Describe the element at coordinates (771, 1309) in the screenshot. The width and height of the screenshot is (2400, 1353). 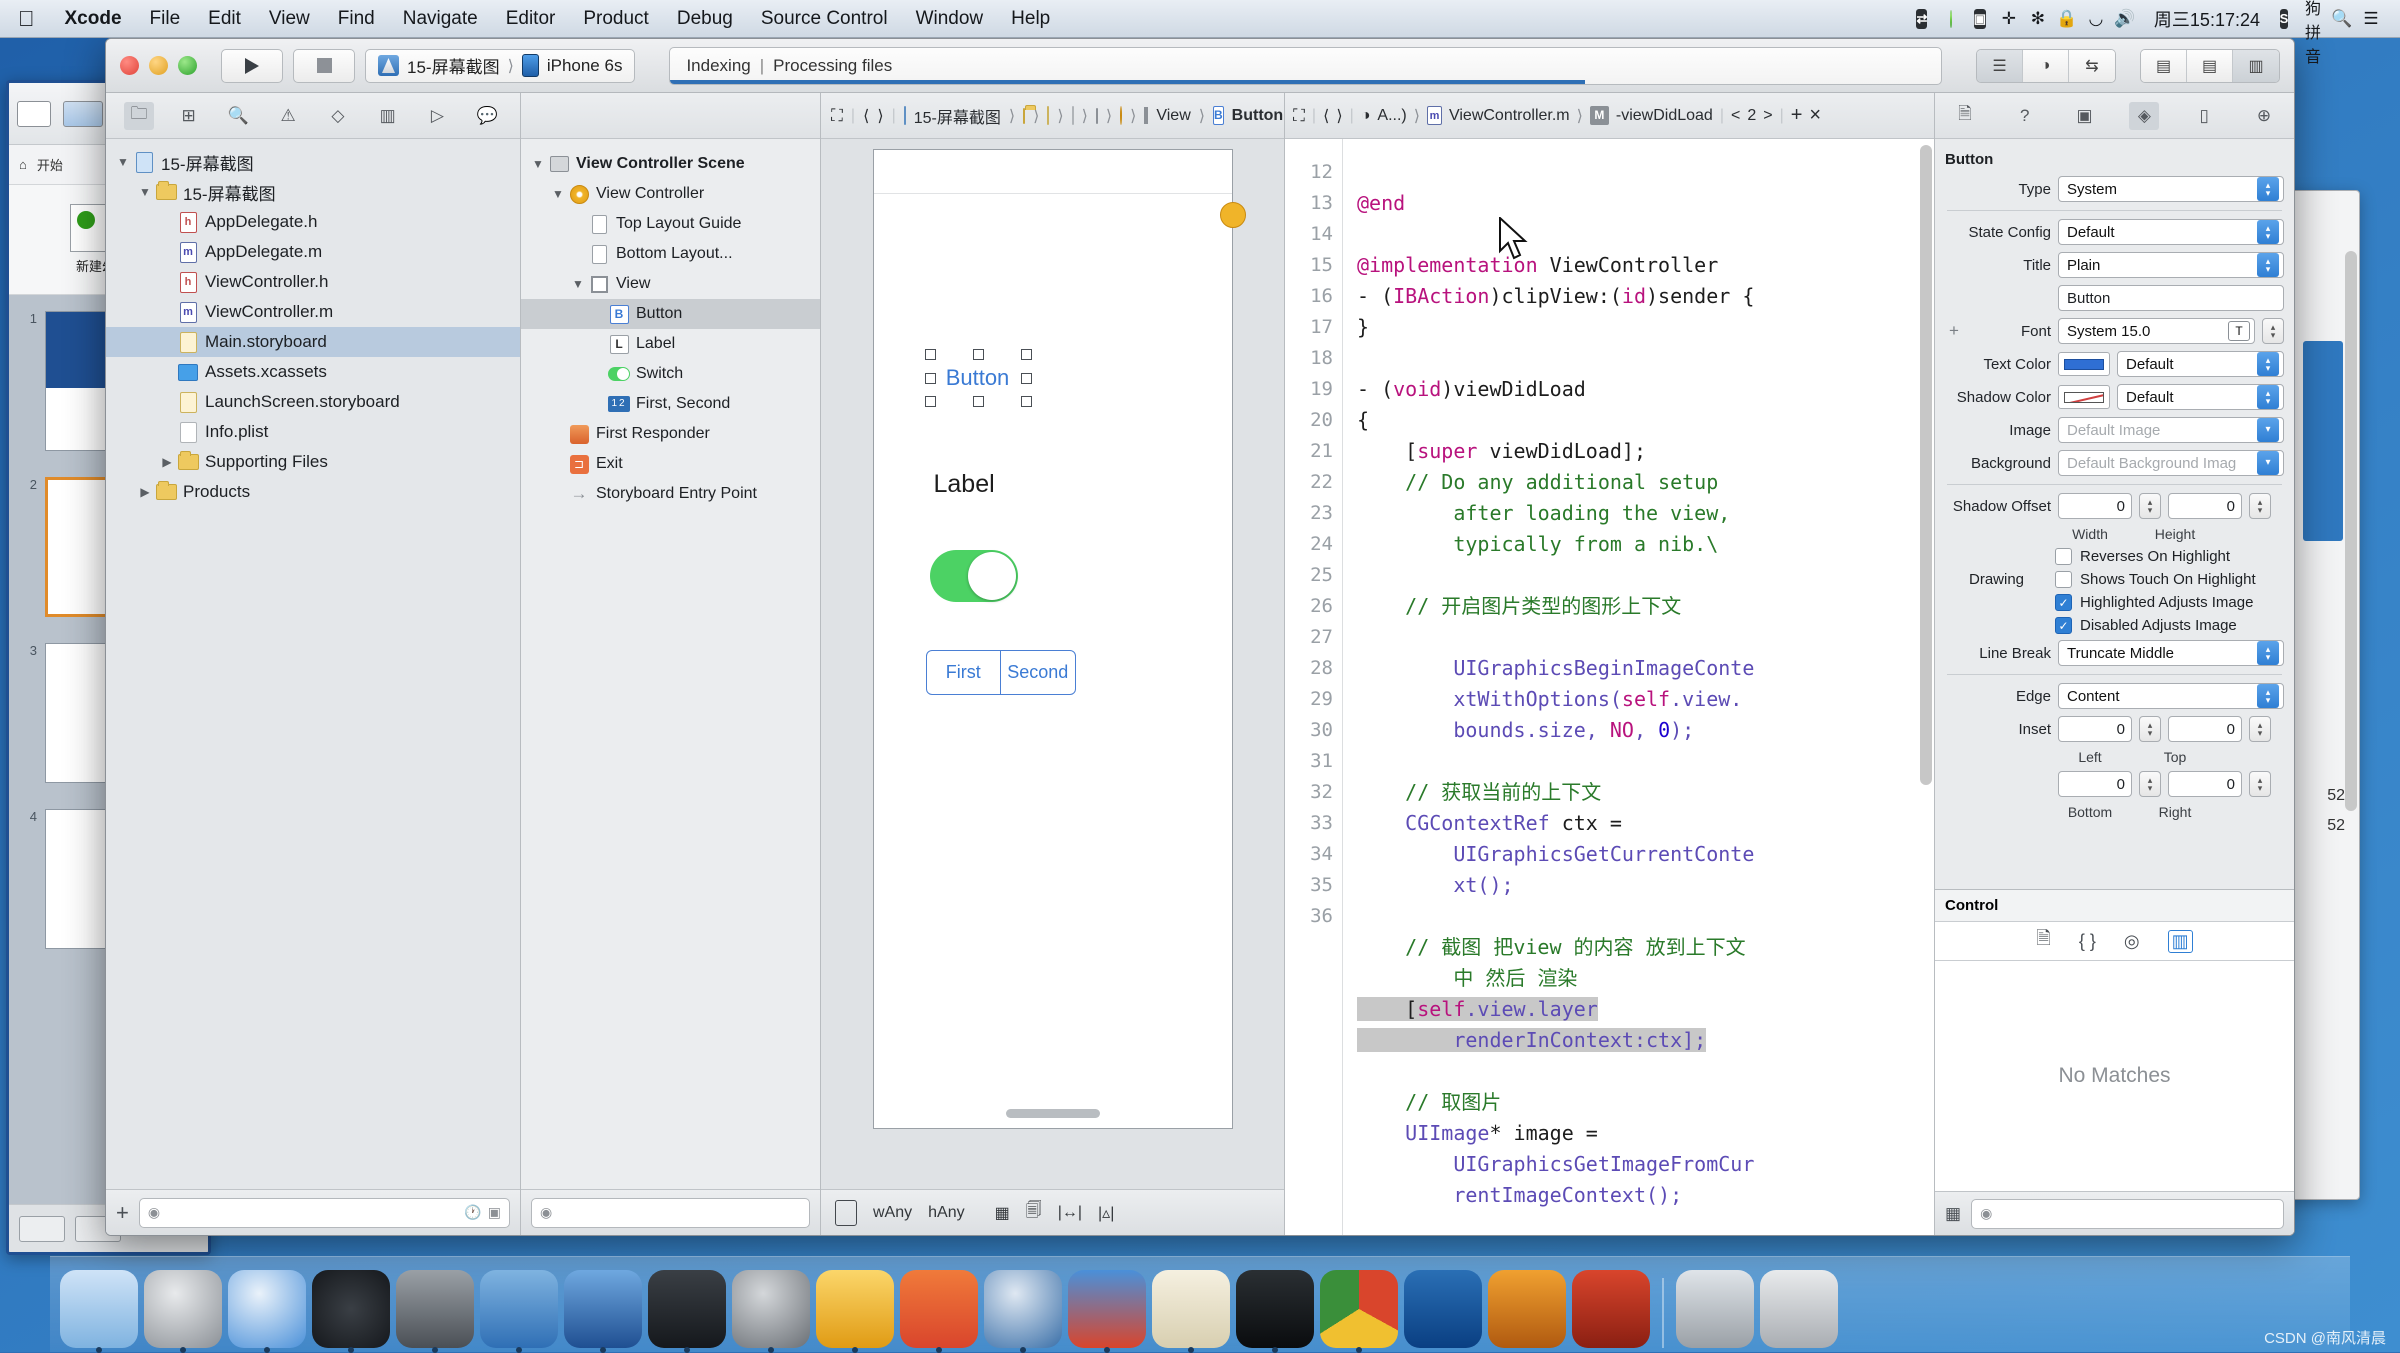
I see `system-preferences-icon` at that location.